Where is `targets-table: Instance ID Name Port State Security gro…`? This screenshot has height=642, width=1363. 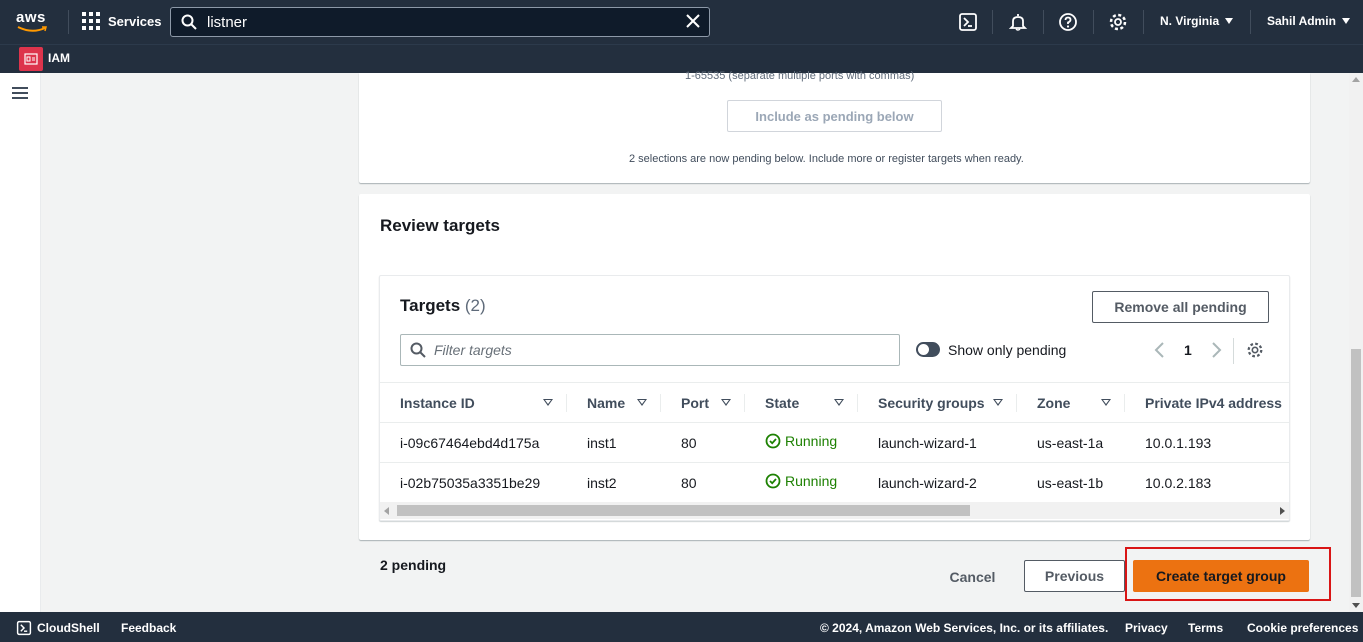 targets-table: Instance ID Name Port State Security gro… is located at coordinates (834, 442).